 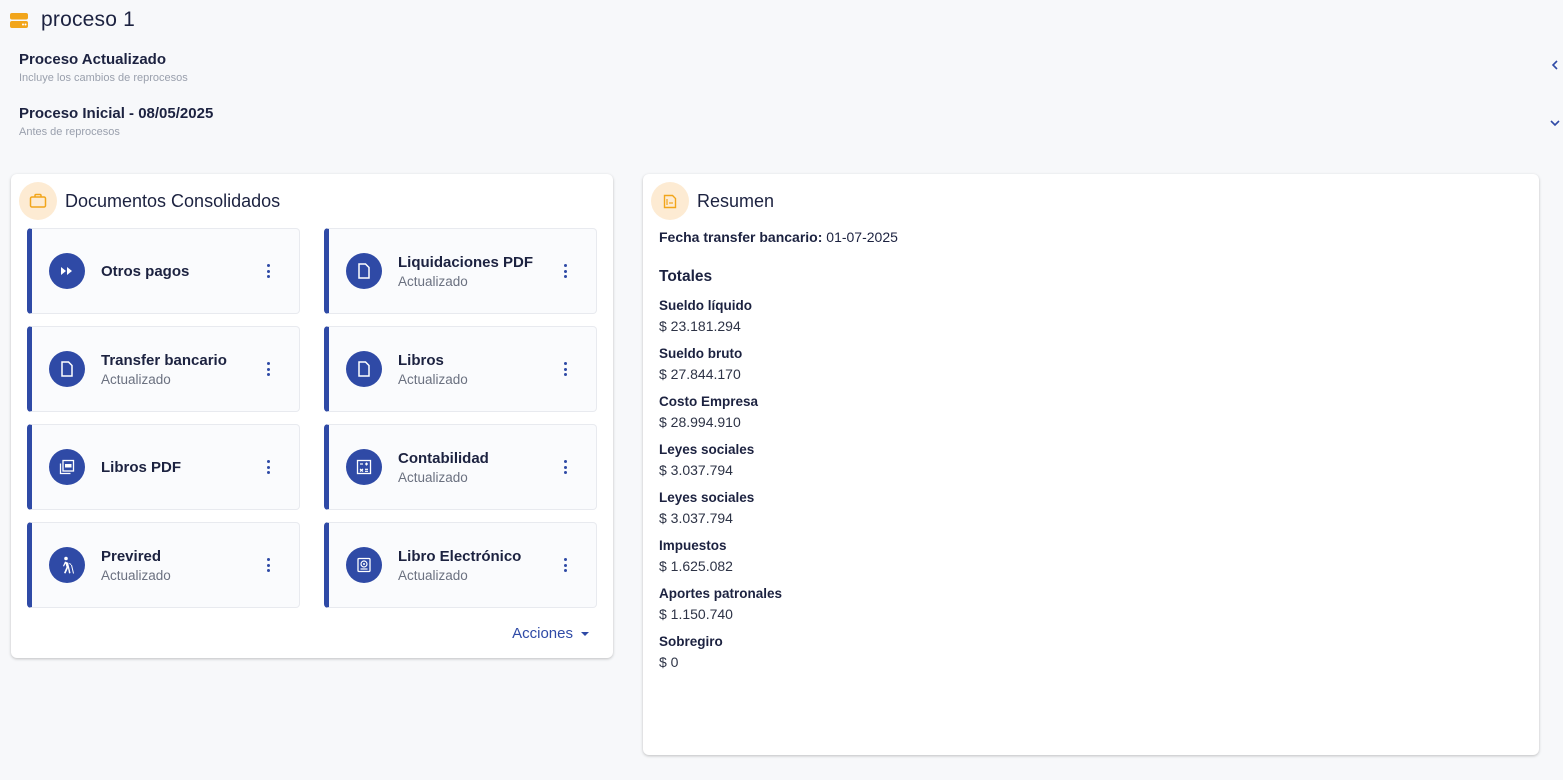 What do you see at coordinates (705, 305) in the screenshot?
I see `total-label: Sueldo líquido` at bounding box center [705, 305].